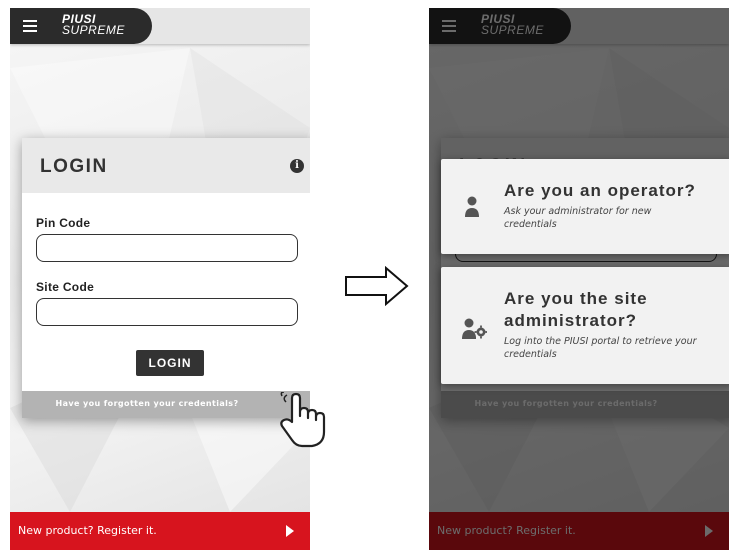 This screenshot has height=550, width=734. Describe the element at coordinates (303, 420) in the screenshot. I see `tap-hand-icon` at that location.